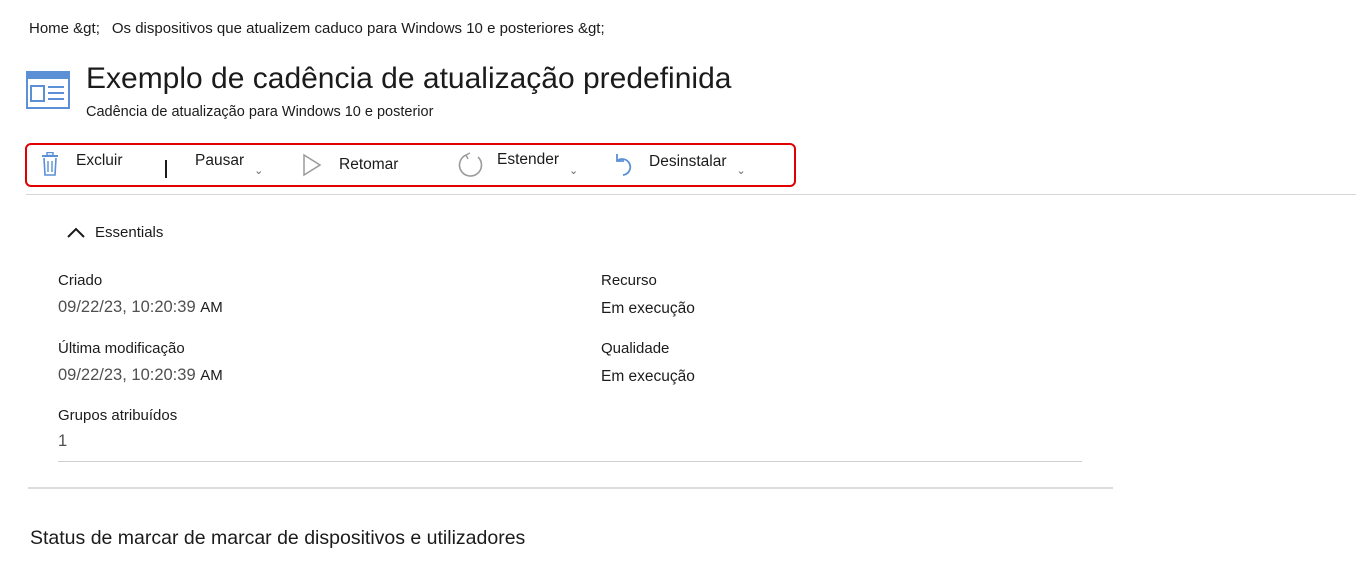  Describe the element at coordinates (62, 441) in the screenshot. I see `groups-value: 1` at that location.